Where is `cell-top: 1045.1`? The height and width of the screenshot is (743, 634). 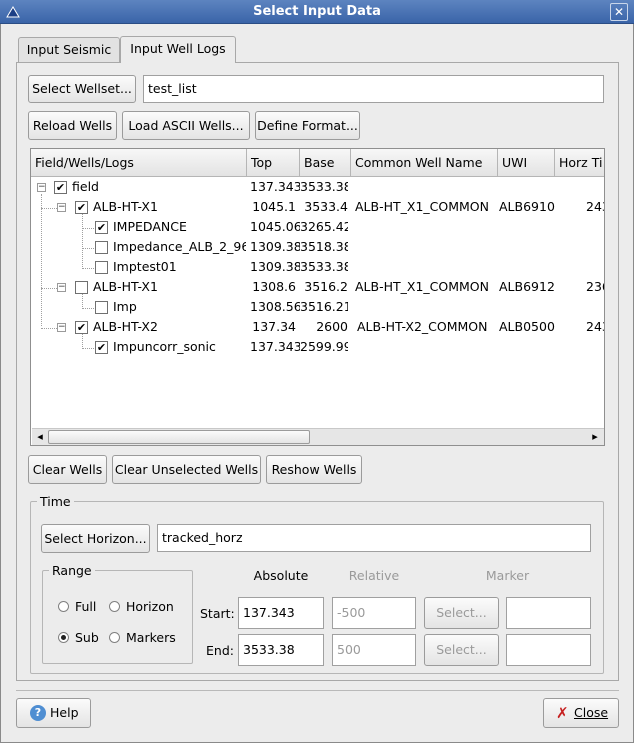 cell-top: 1045.1 is located at coordinates (274, 206).